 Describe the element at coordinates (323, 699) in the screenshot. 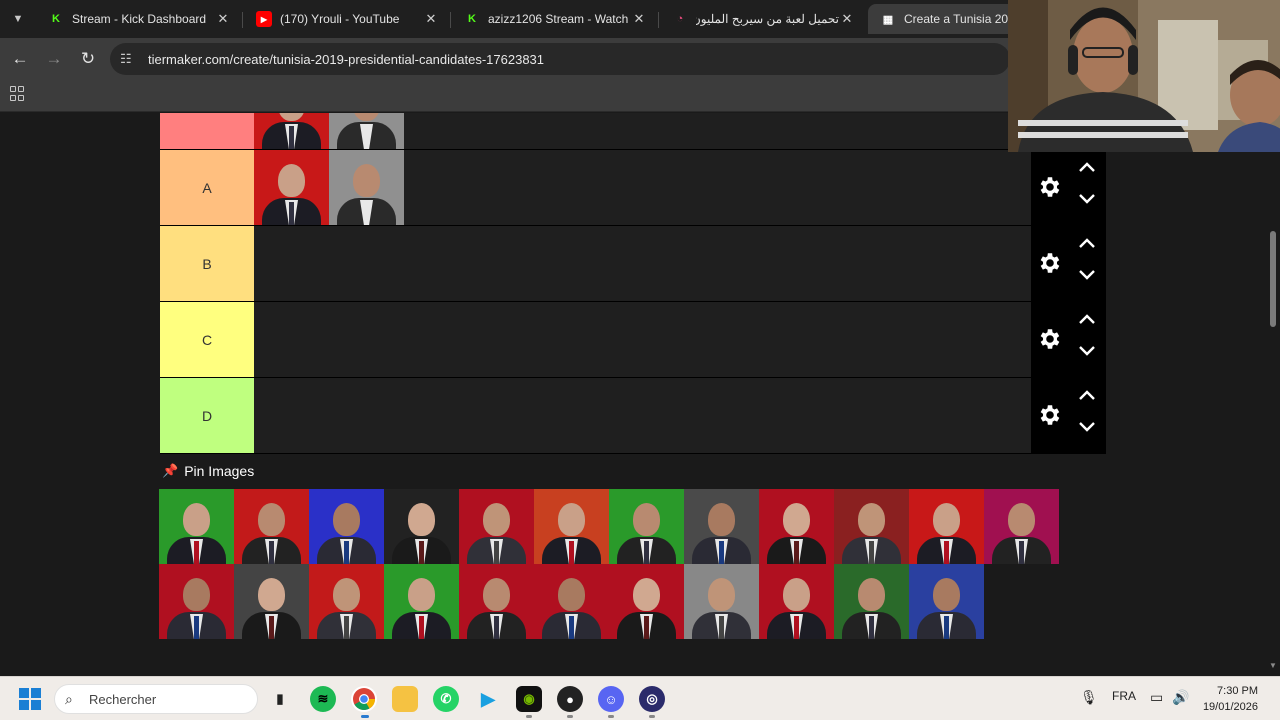

I see `spotify-icon: ≋` at that location.